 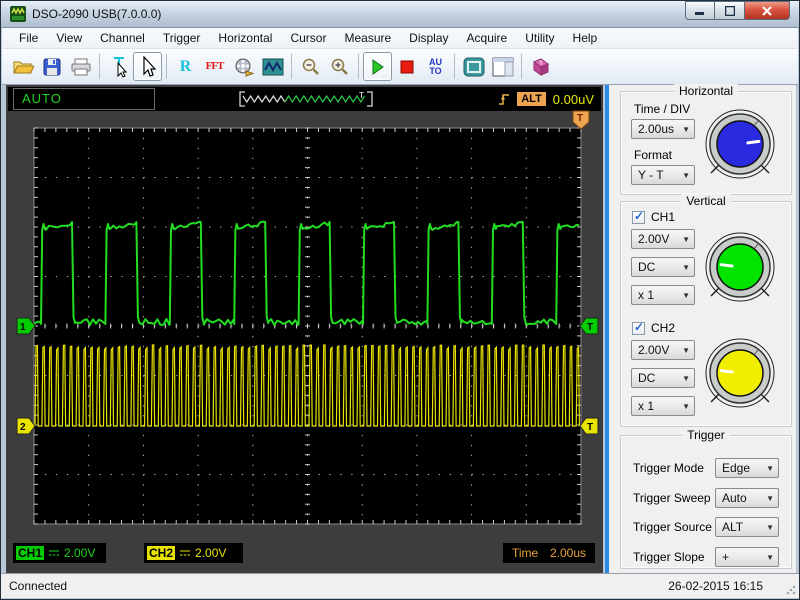 What do you see at coordinates (310, 66) in the screenshot?
I see `zoom-out-button` at bounding box center [310, 66].